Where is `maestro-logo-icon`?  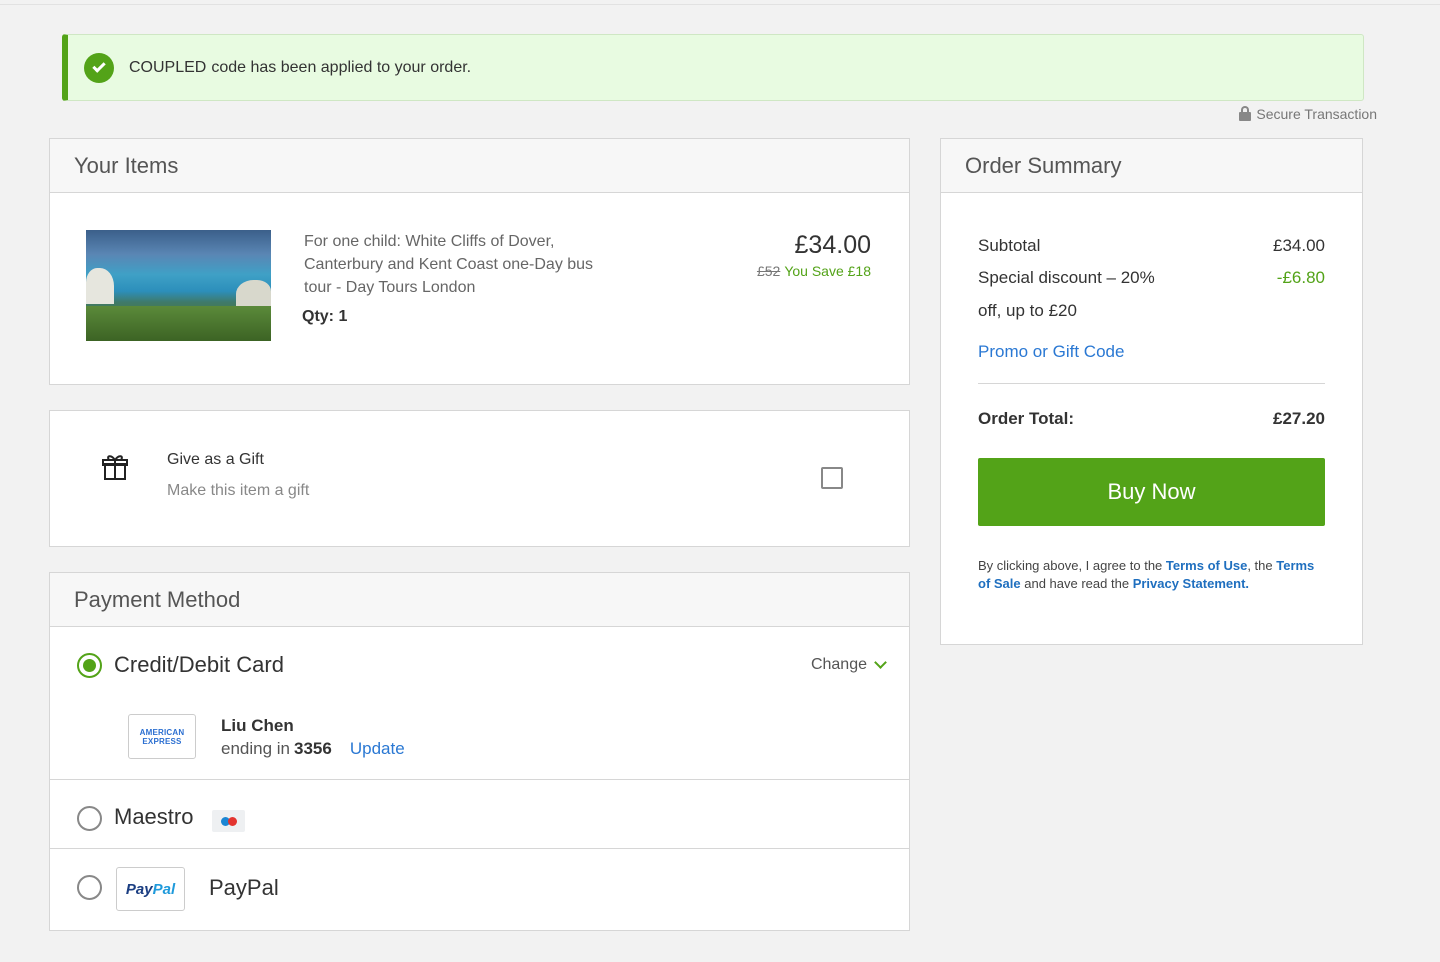 maestro-logo-icon is located at coordinates (228, 821).